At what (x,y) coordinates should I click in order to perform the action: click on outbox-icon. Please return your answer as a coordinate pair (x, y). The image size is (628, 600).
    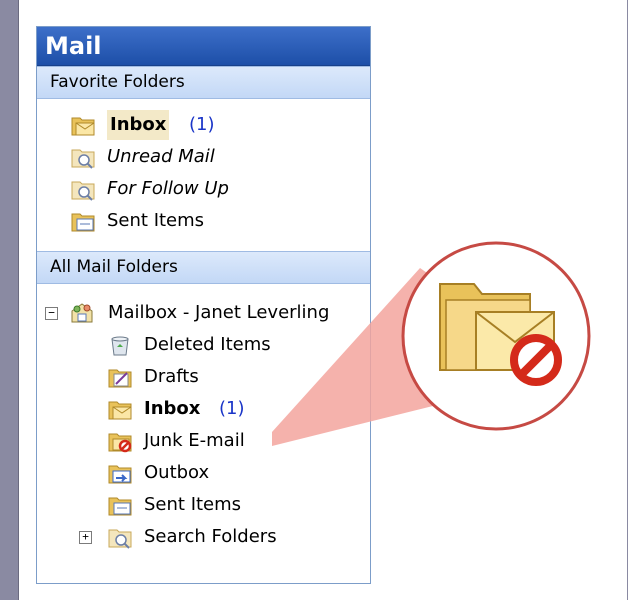
    Looking at the image, I should click on (120, 474).